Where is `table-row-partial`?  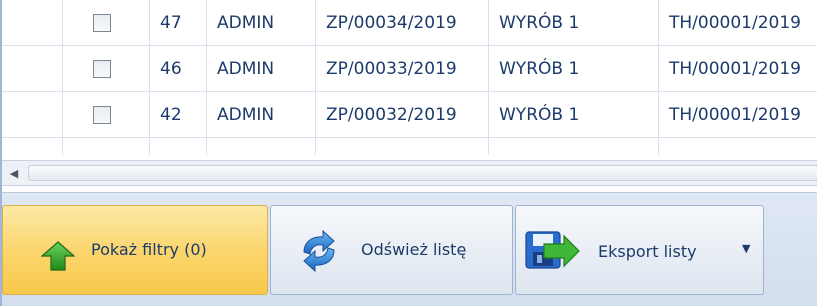
table-row-partial is located at coordinates (409, 146).